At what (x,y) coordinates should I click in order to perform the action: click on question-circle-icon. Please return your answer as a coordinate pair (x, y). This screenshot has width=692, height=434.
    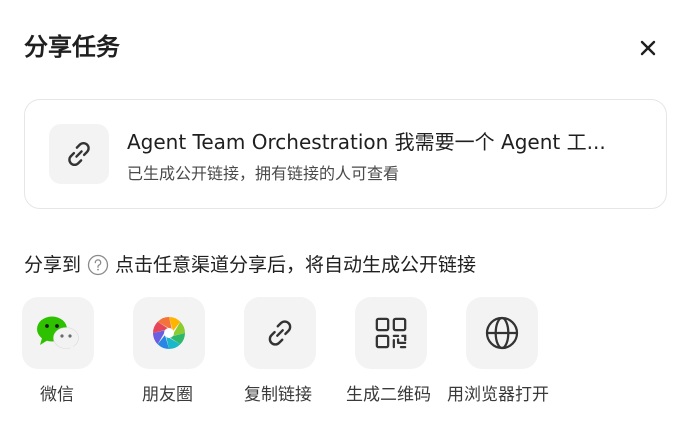
    Looking at the image, I should click on (98, 265).